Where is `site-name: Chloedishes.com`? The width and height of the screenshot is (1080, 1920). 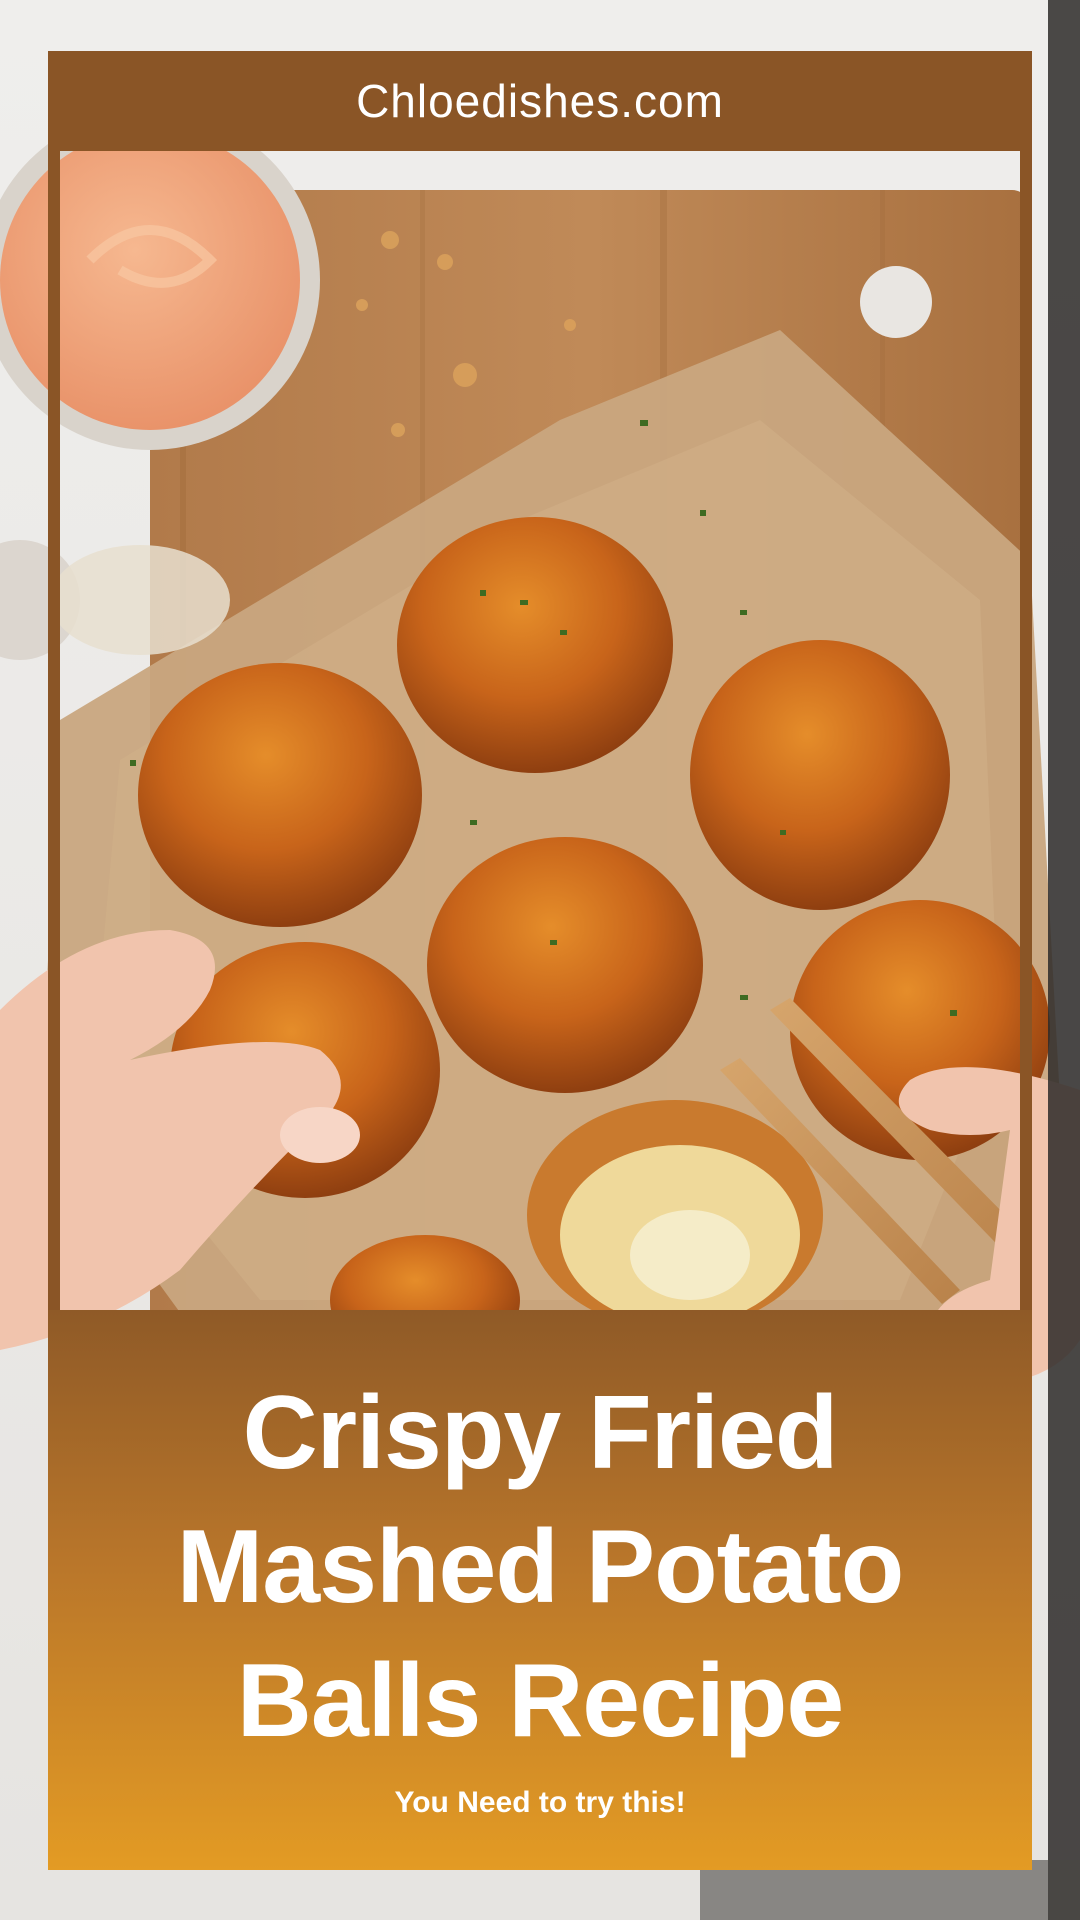 site-name: Chloedishes.com is located at coordinates (540, 101).